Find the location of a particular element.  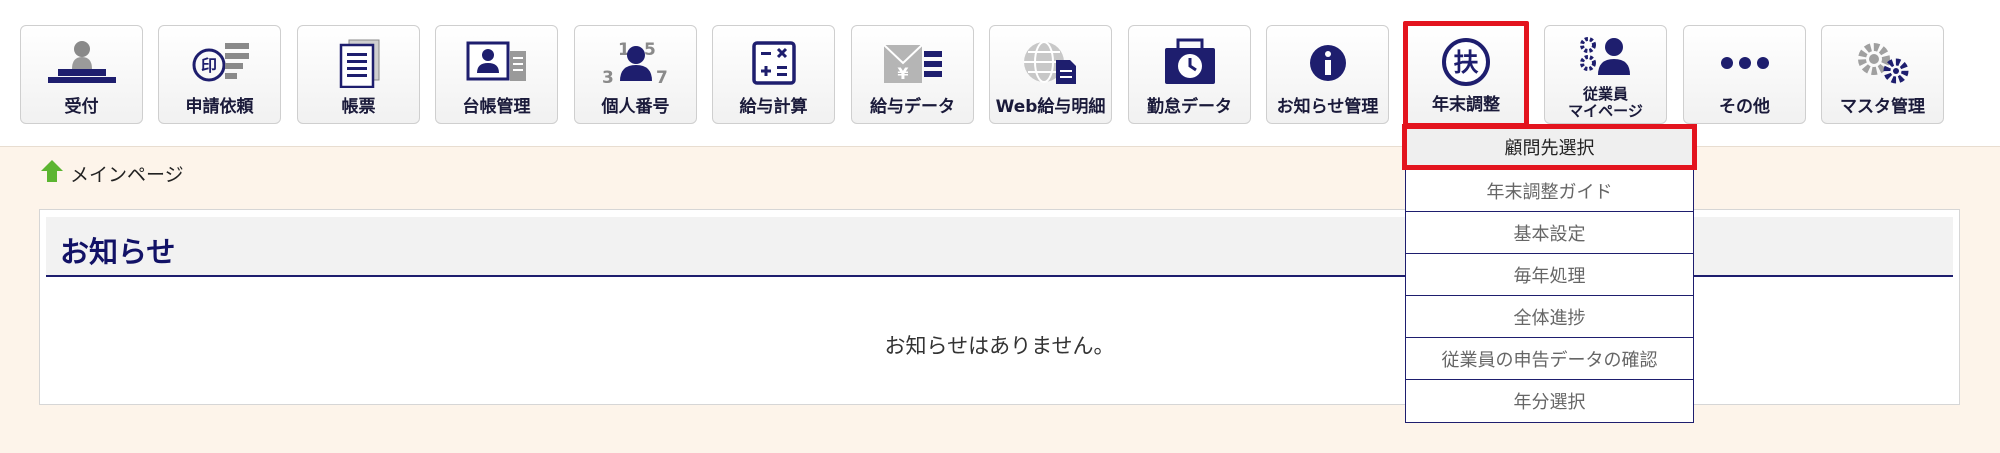

tile-personal-number: 1537 個人番号 is located at coordinates (635, 74).